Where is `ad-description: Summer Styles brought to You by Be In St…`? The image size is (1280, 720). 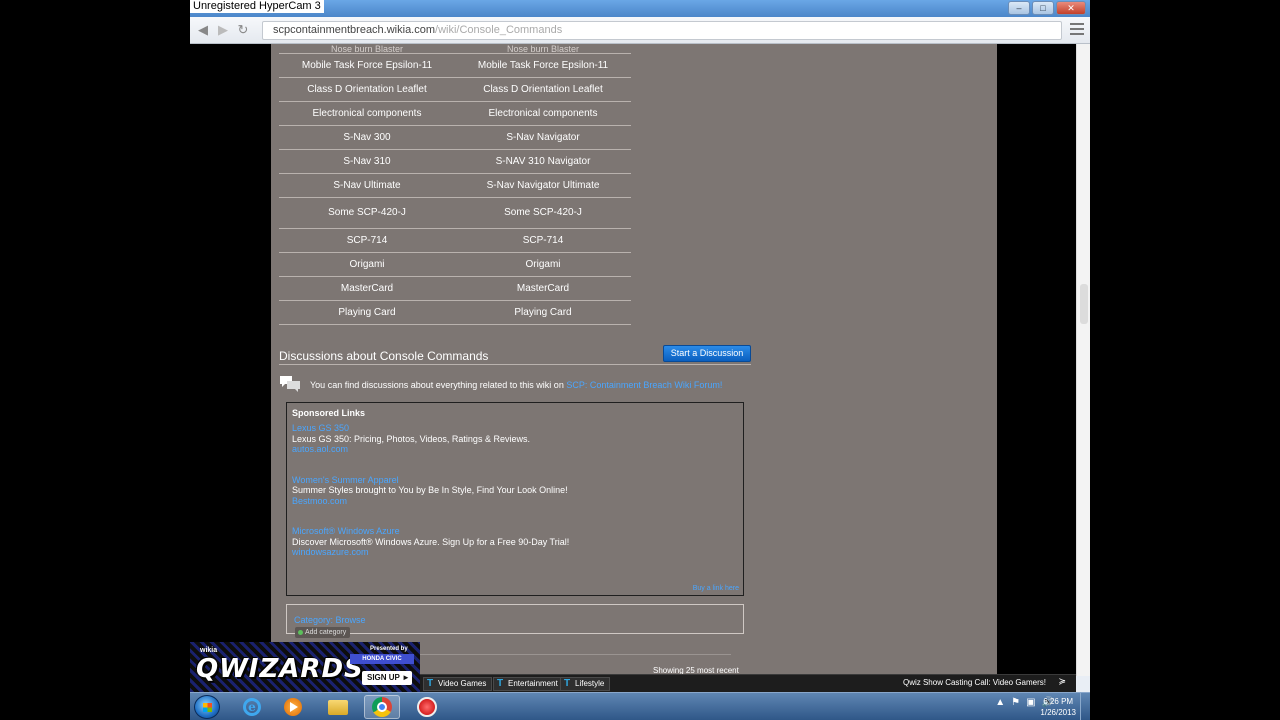 ad-description: Summer Styles brought to You by Be In St… is located at coordinates (430, 490).